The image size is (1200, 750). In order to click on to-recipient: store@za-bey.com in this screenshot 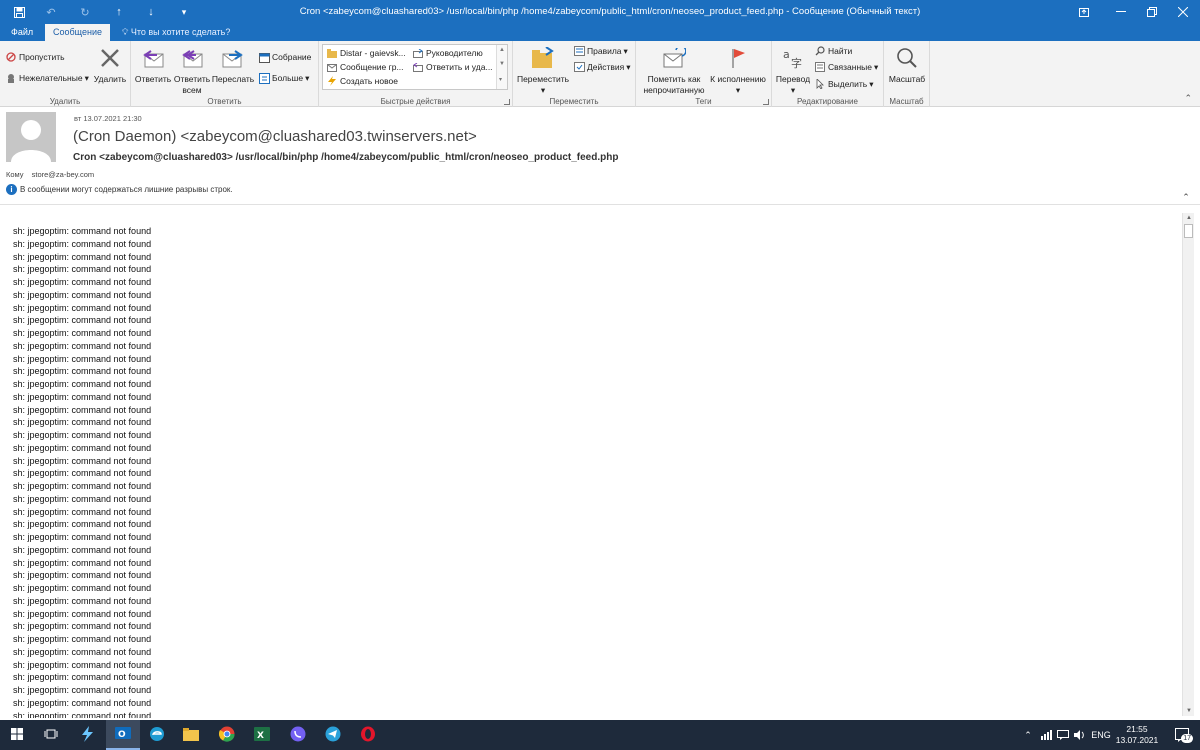, I will do `click(63, 174)`.